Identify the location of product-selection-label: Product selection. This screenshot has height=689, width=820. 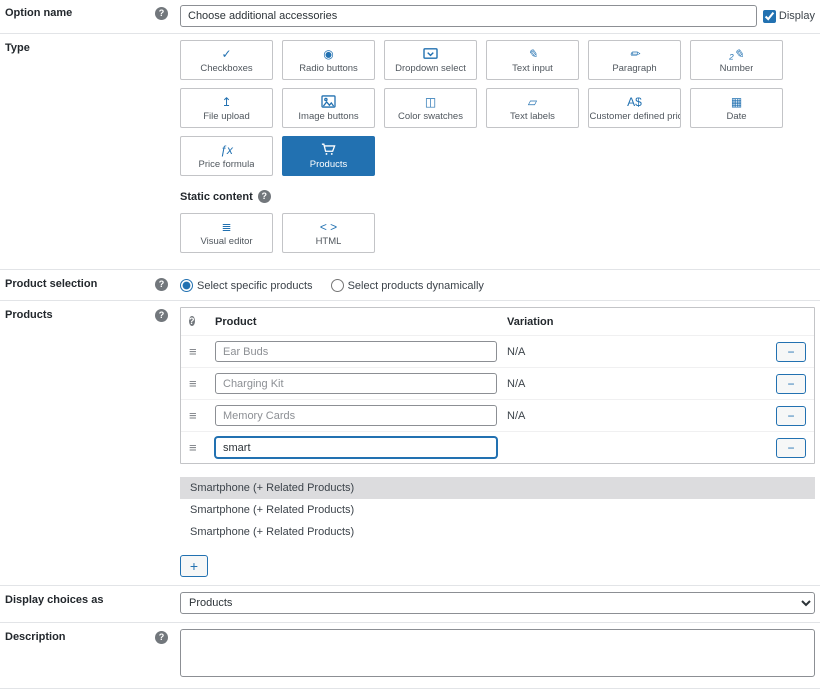
(51, 284).